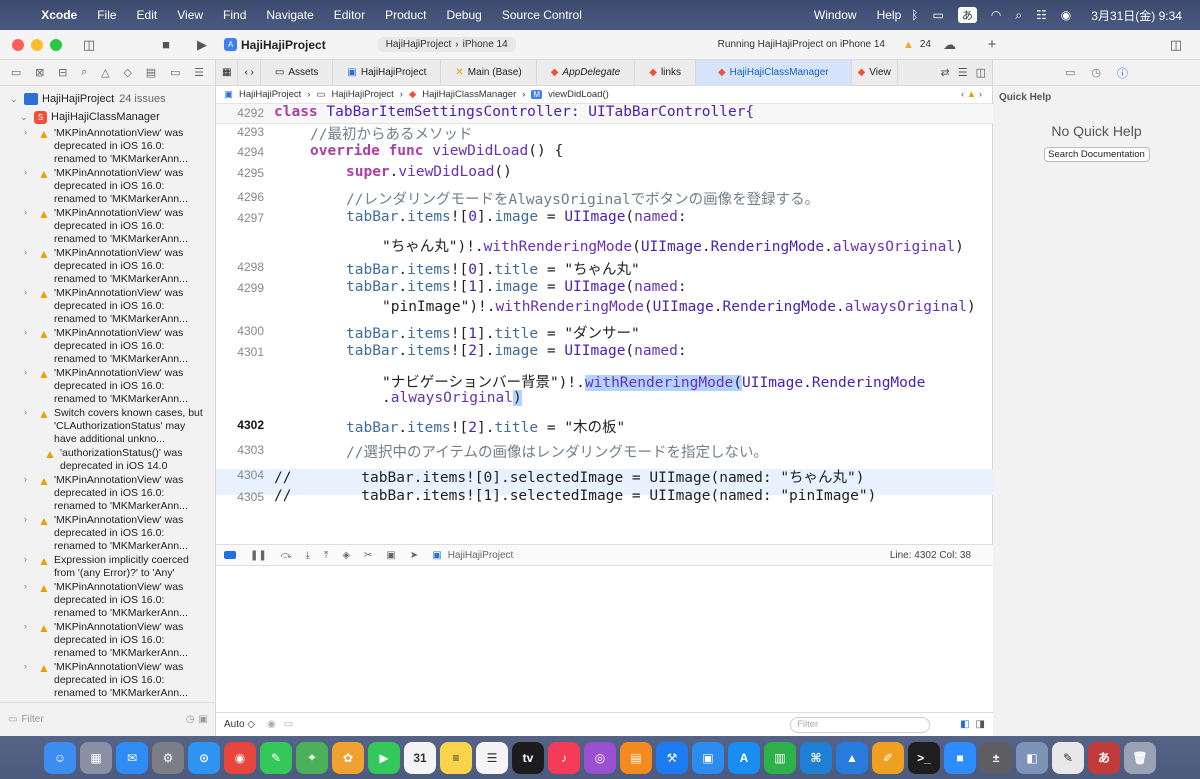  What do you see at coordinates (672, 757) in the screenshot?
I see `dock-app-xcode: ⚒` at bounding box center [672, 757].